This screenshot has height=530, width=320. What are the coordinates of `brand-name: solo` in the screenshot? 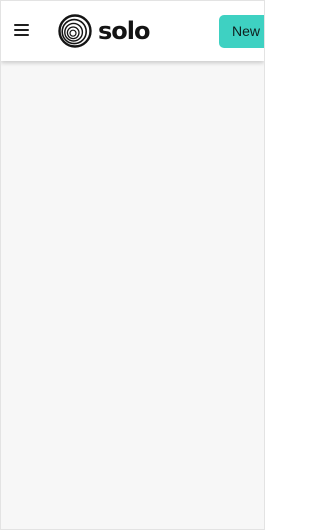 It's located at (124, 31).